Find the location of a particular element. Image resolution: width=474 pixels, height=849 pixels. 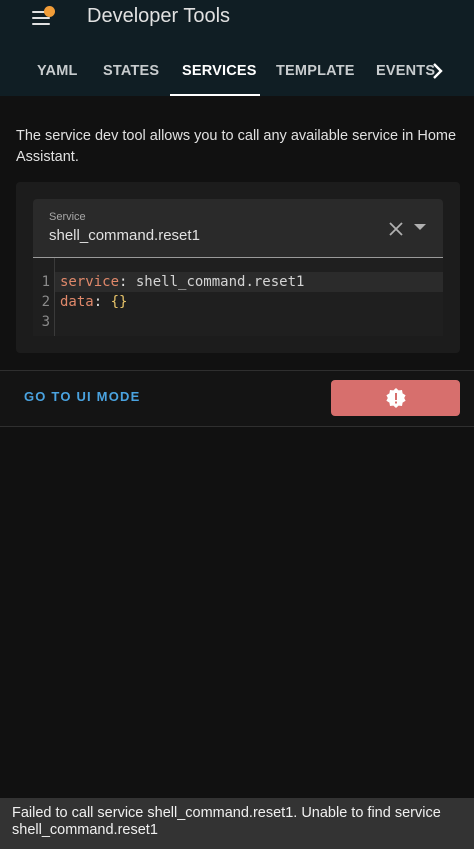

tab-services: SERVICES is located at coordinates (219, 72).